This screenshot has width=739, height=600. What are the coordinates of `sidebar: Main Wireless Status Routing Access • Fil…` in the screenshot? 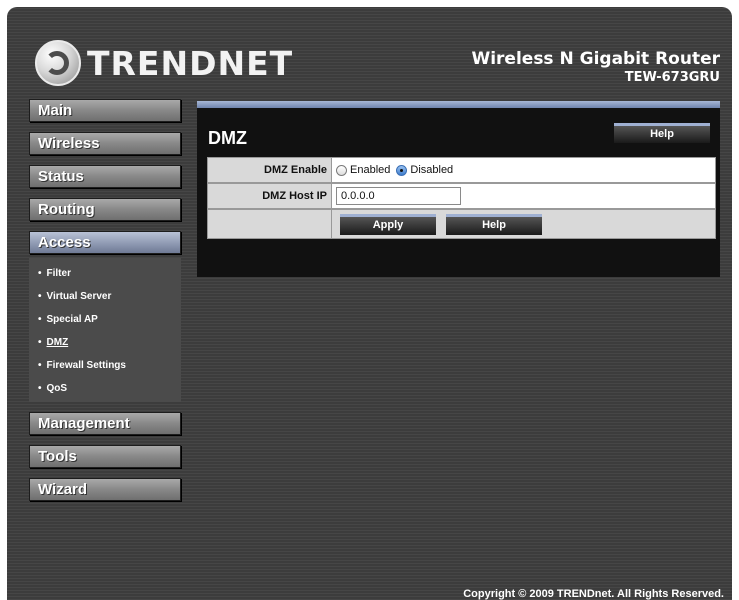 It's located at (105, 305).